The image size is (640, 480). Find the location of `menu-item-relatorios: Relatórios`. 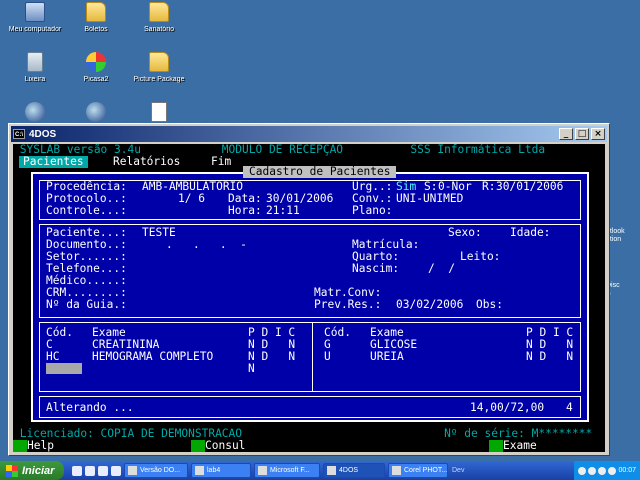

menu-item-relatorios: Relatórios is located at coordinates (146, 162).